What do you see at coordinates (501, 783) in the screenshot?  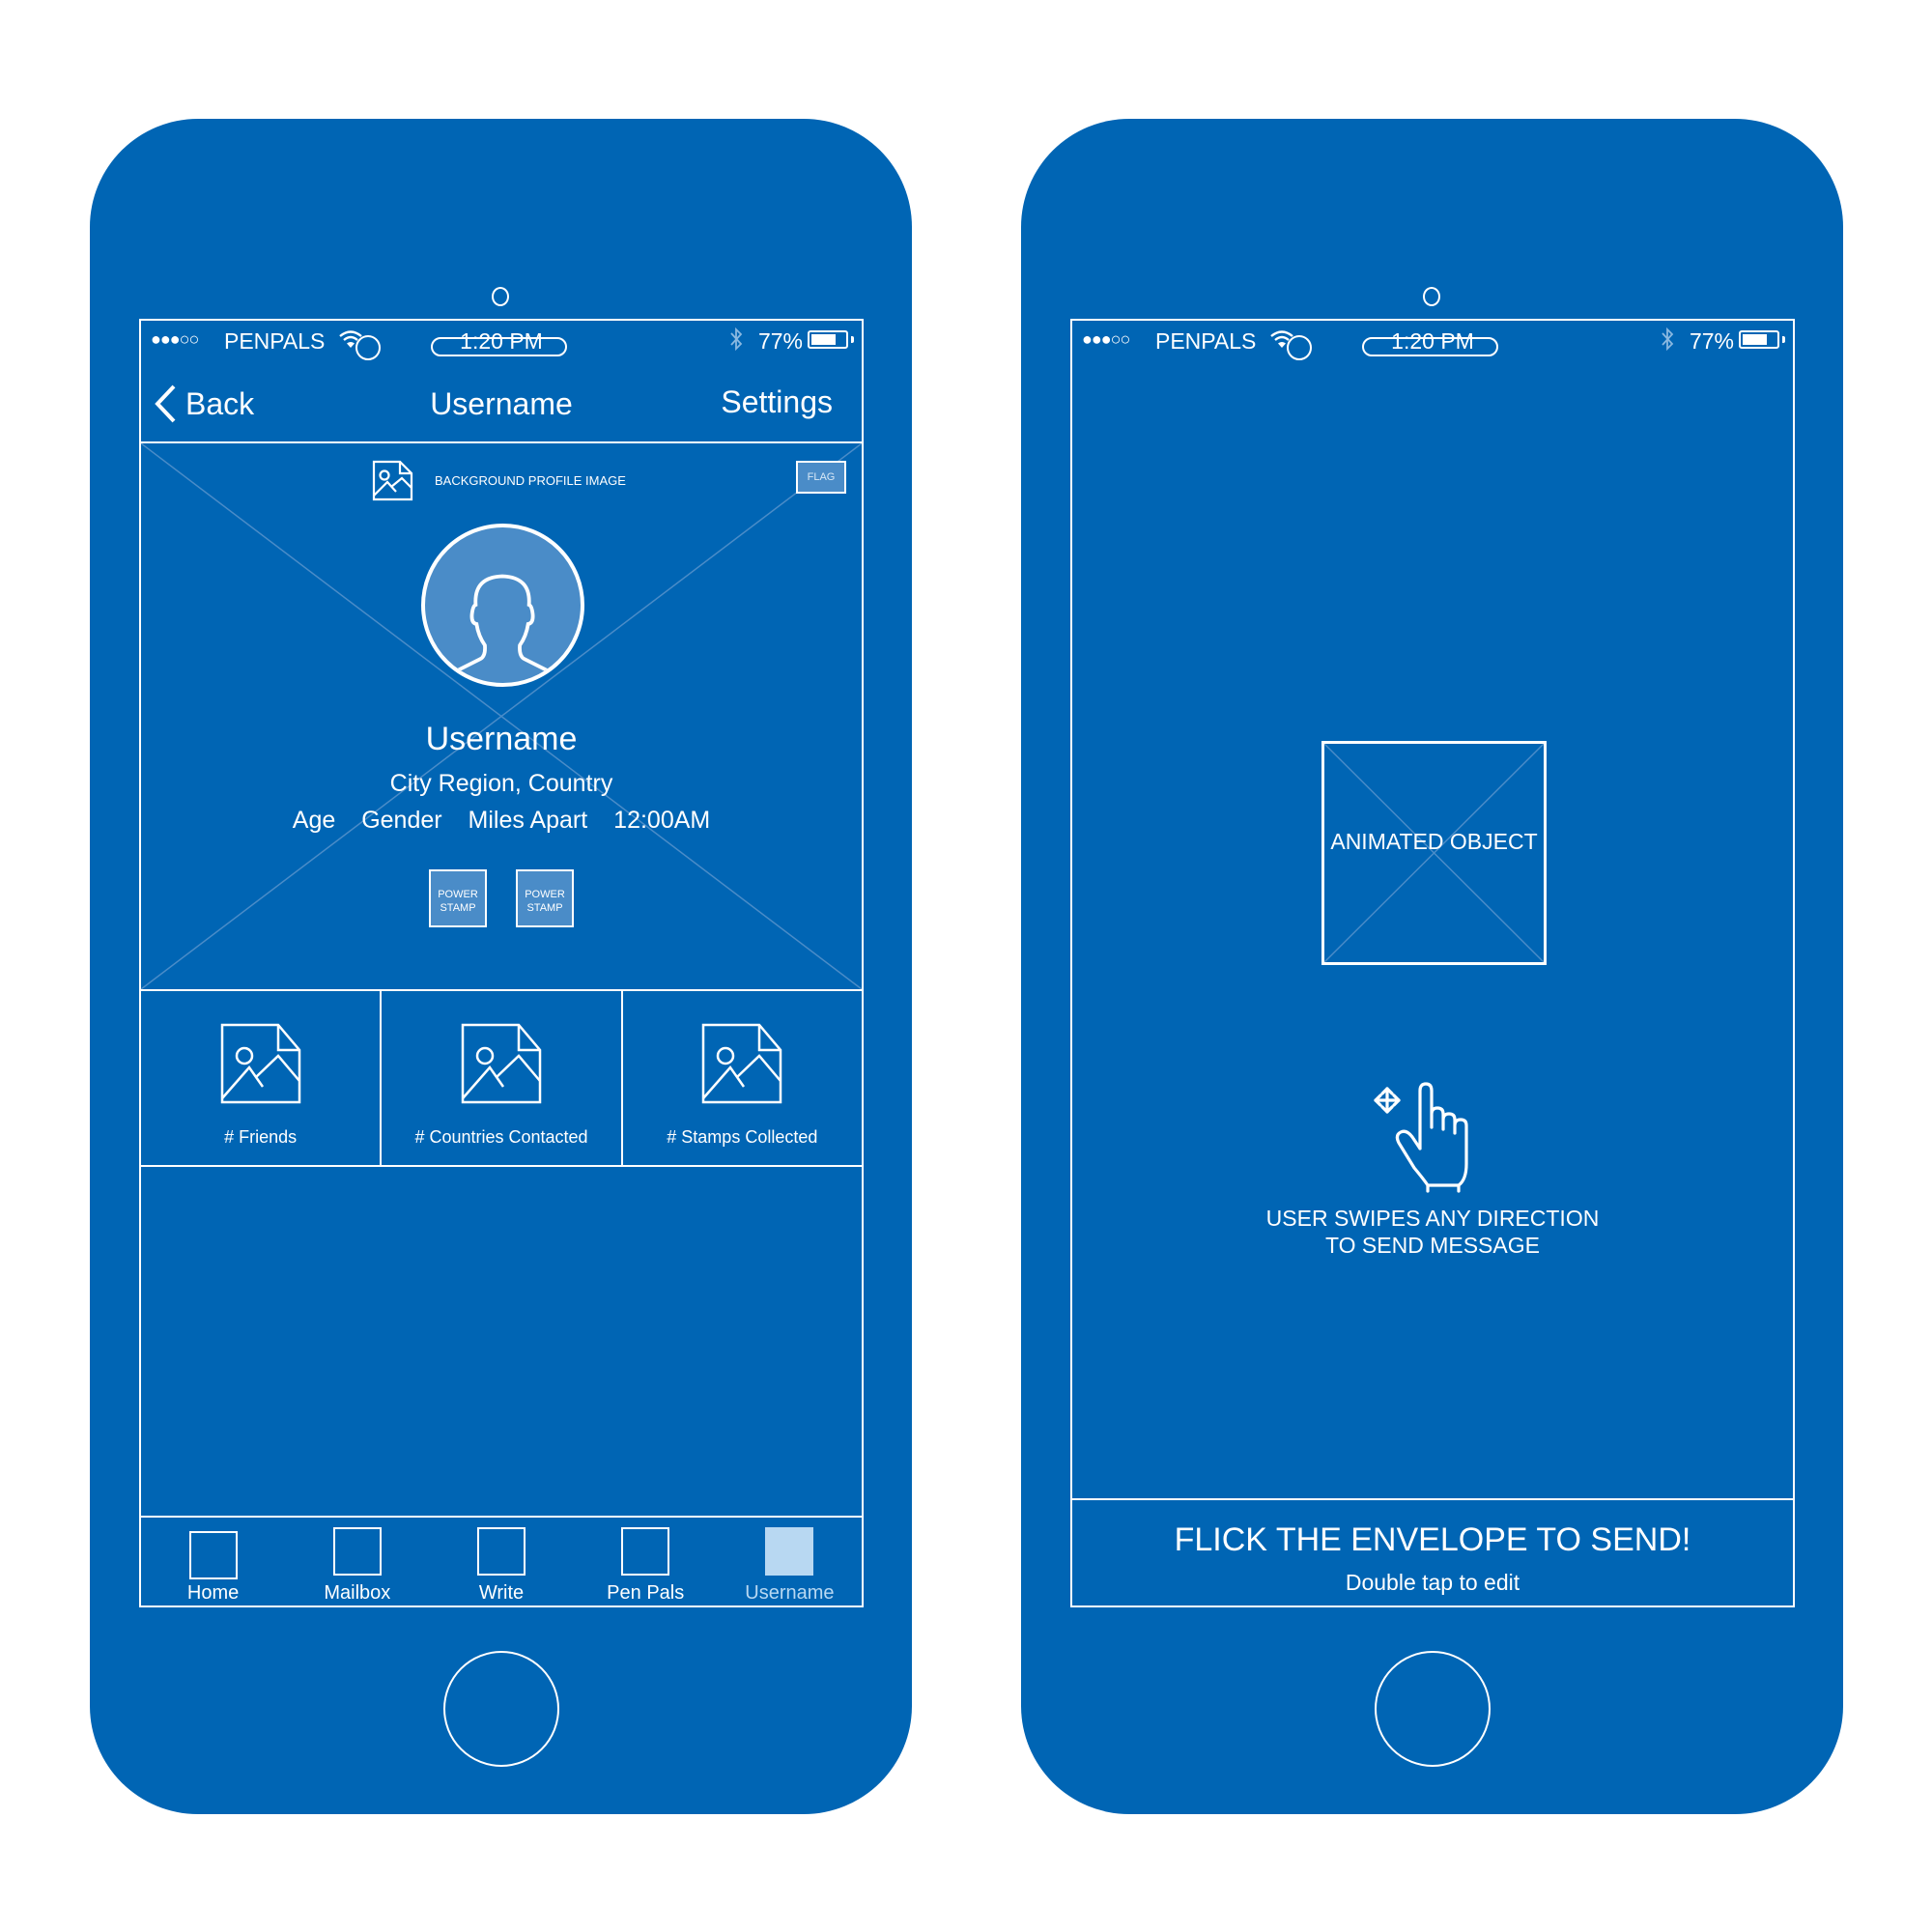 I see `profile-location: City Region, Country` at bounding box center [501, 783].